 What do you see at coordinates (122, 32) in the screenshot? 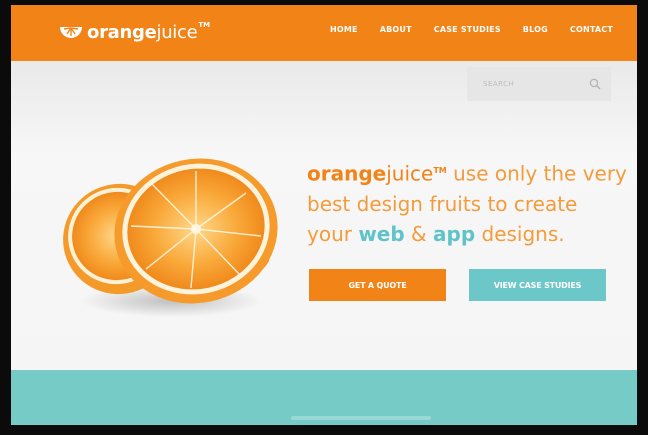
I see `logo-text-bold: orange` at bounding box center [122, 32].